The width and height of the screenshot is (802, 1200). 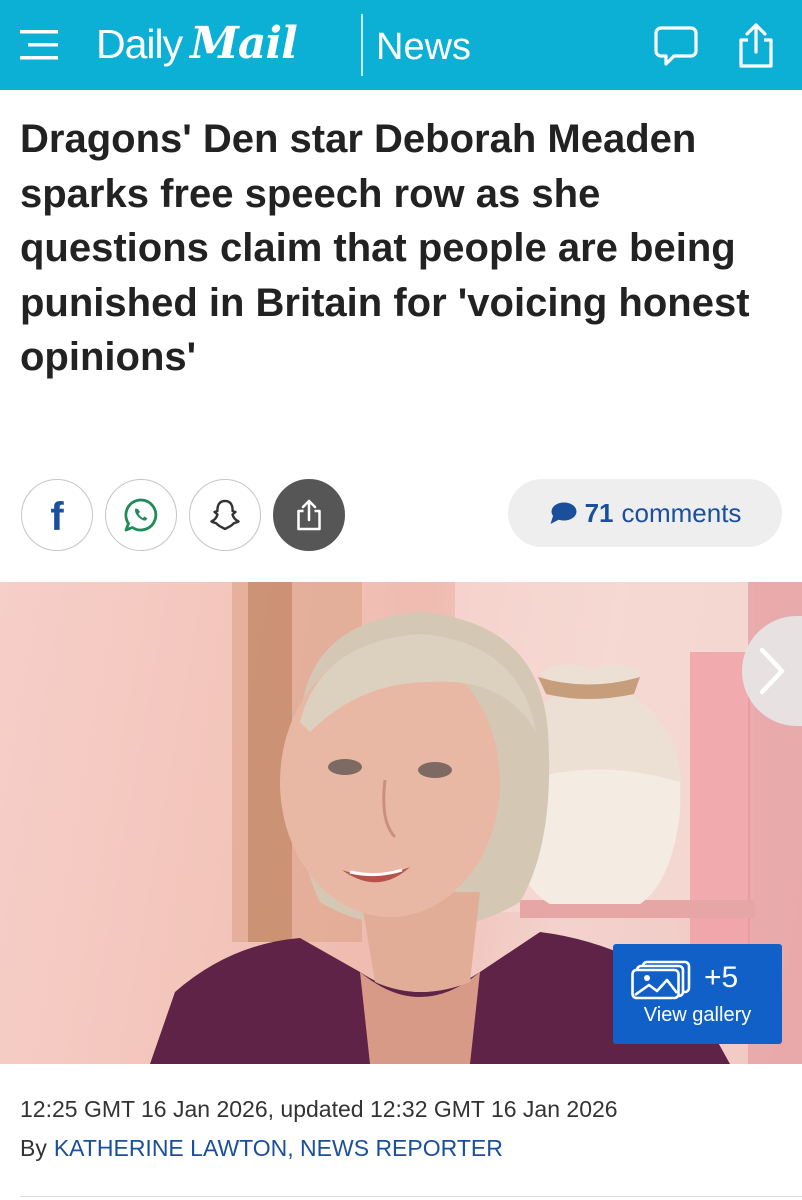 I want to click on image-stack-icon, so click(x=661, y=980).